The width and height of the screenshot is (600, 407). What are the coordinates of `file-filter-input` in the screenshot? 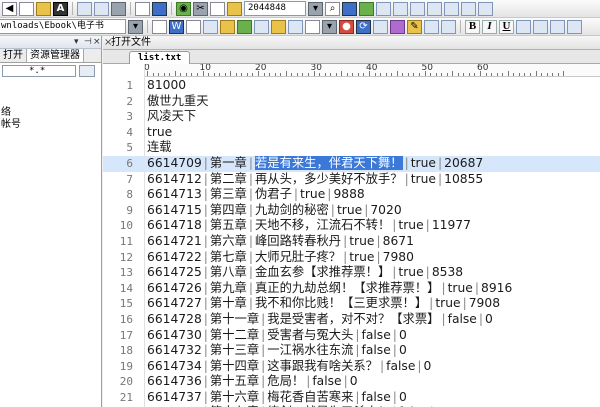 It's located at (39, 71).